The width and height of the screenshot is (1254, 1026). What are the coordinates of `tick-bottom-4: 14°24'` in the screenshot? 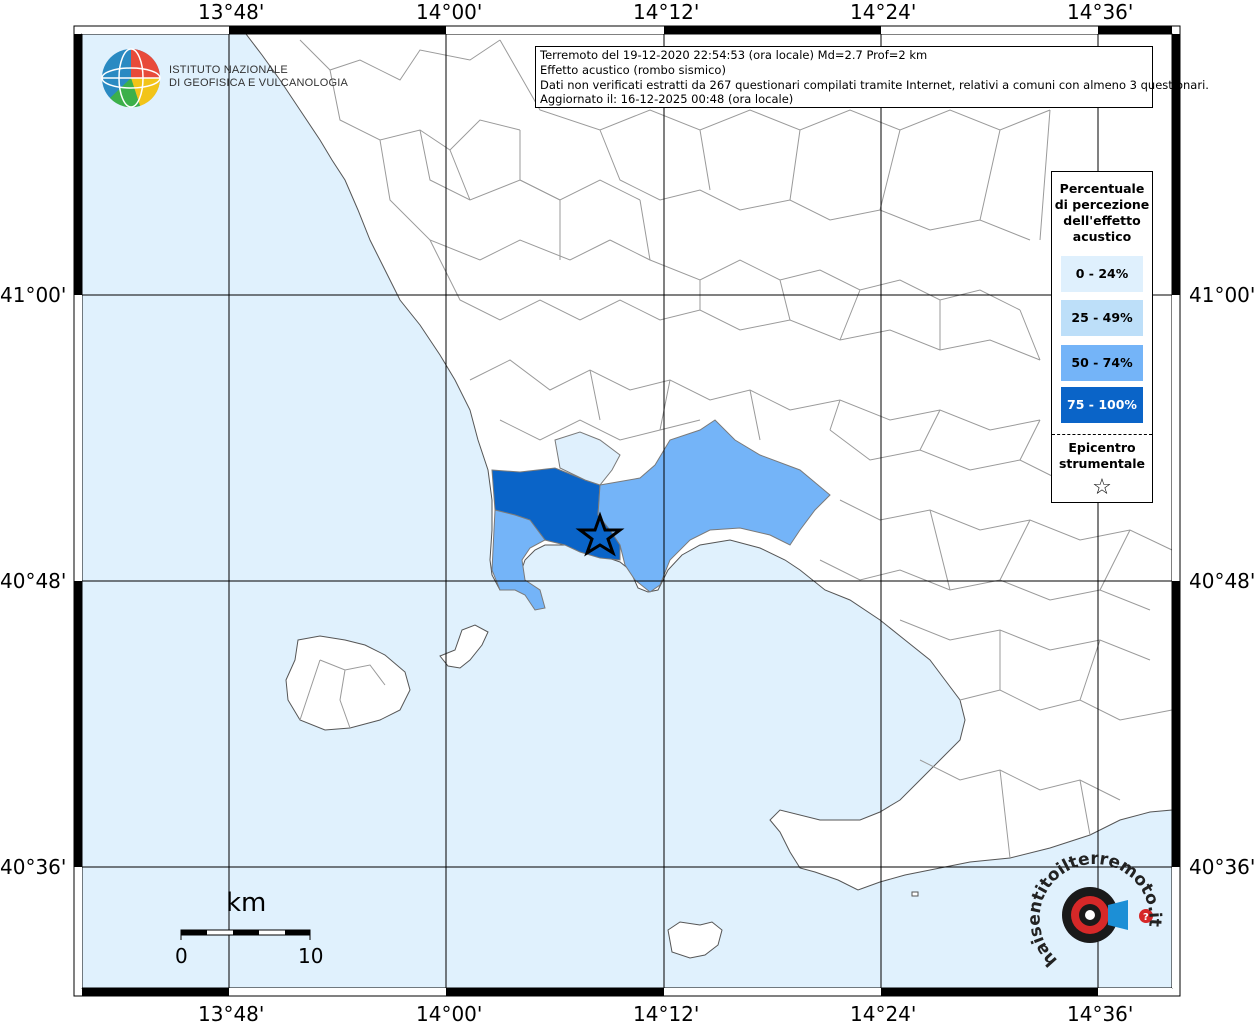 It's located at (883, 1014).